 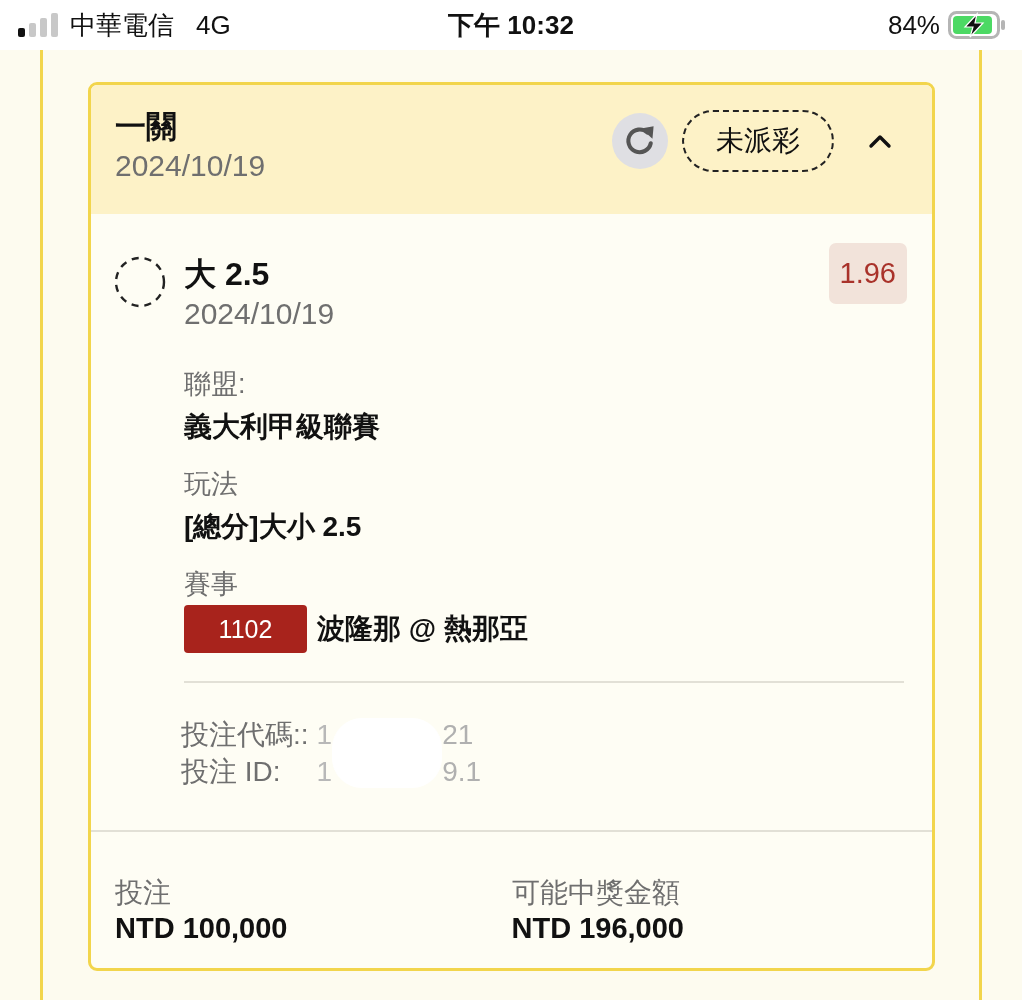 I want to click on carrier-name: 中華電信, so click(x=122, y=25).